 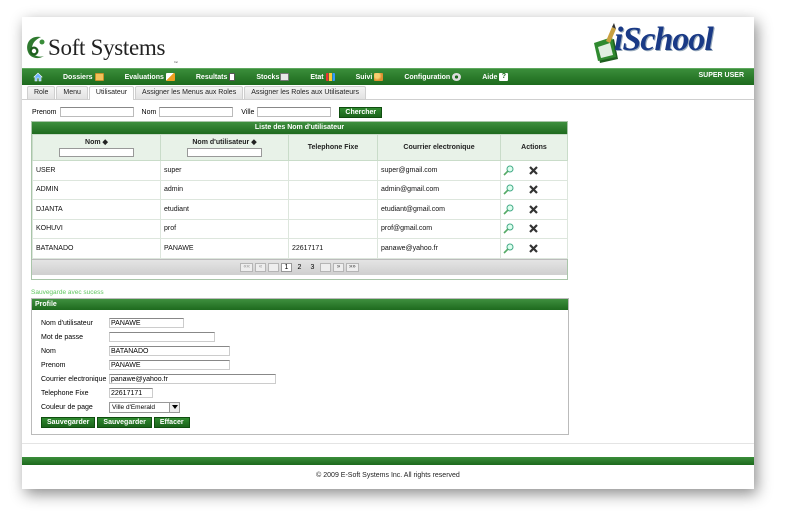 I want to click on field-row-courrier: Courrier electronique, so click(x=158, y=379).